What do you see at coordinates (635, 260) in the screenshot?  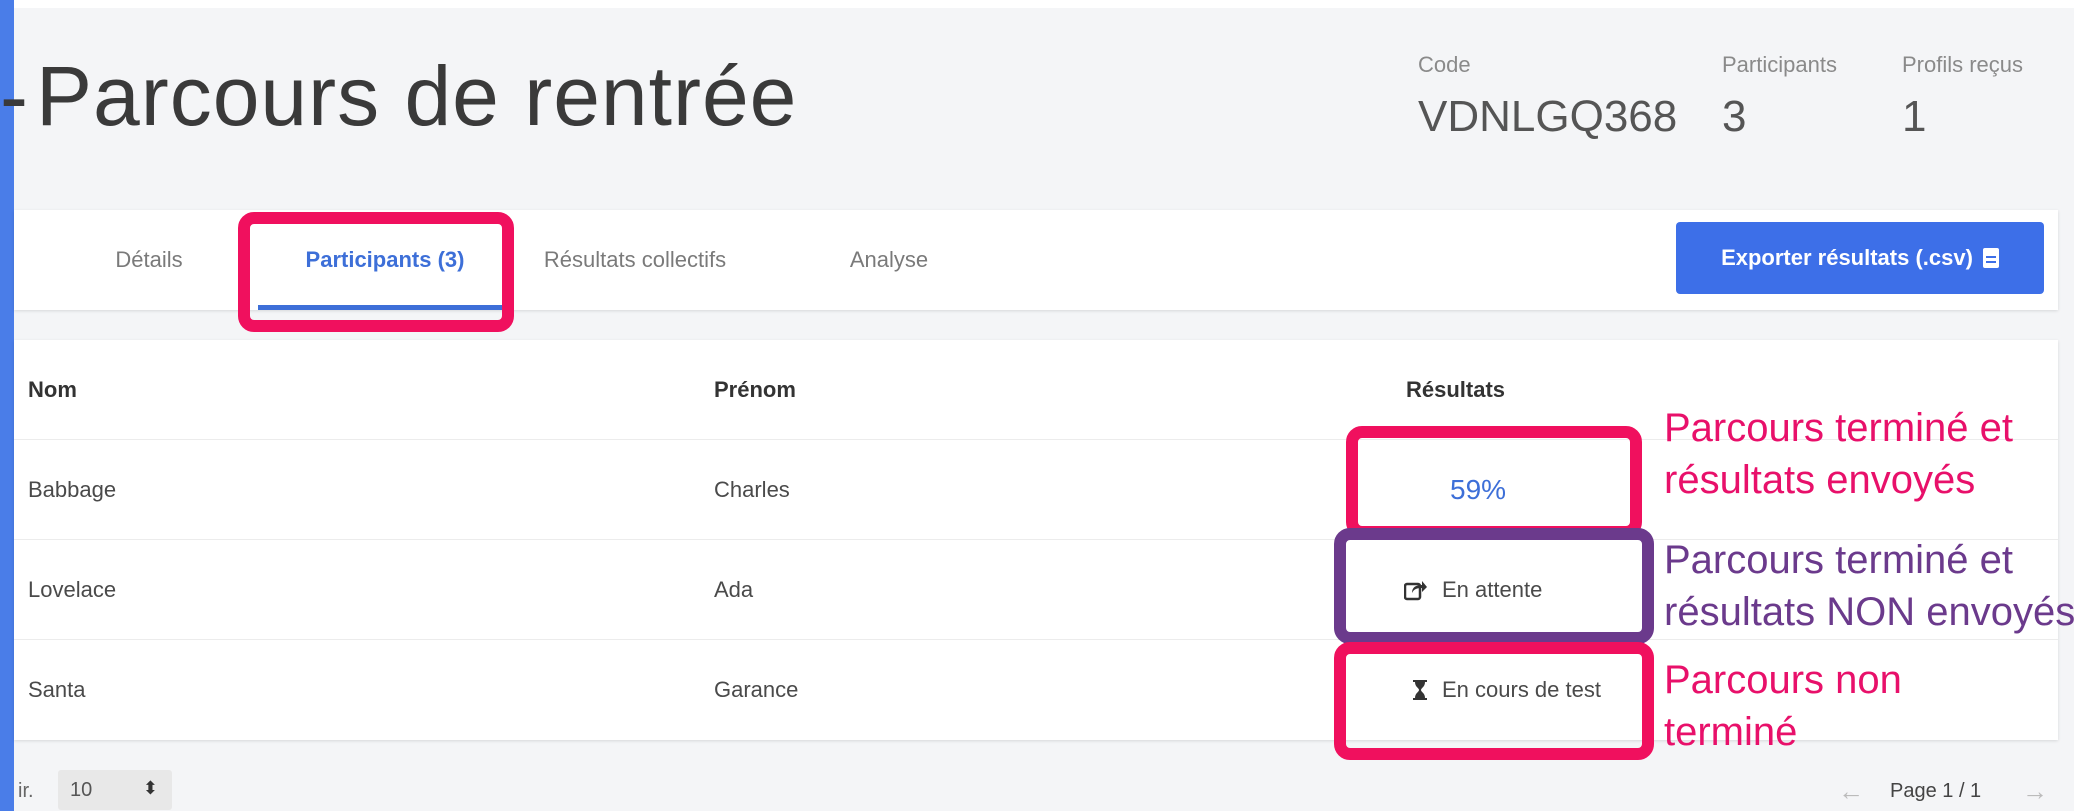 I see `tab-resultats-collectifs: Résultats collectifs` at bounding box center [635, 260].